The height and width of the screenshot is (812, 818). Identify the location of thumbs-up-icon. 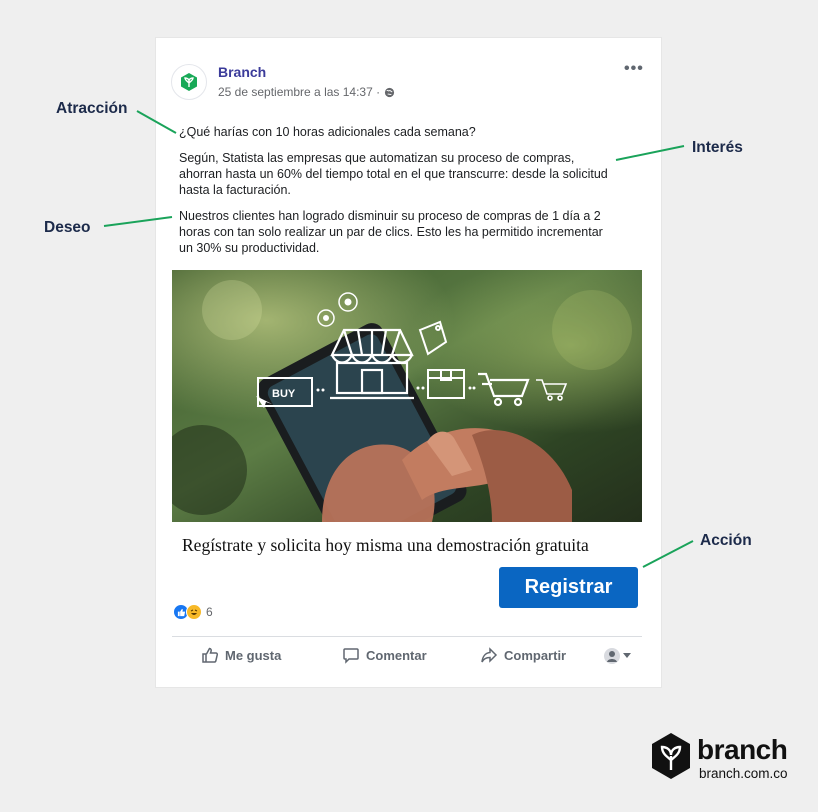
(210, 655).